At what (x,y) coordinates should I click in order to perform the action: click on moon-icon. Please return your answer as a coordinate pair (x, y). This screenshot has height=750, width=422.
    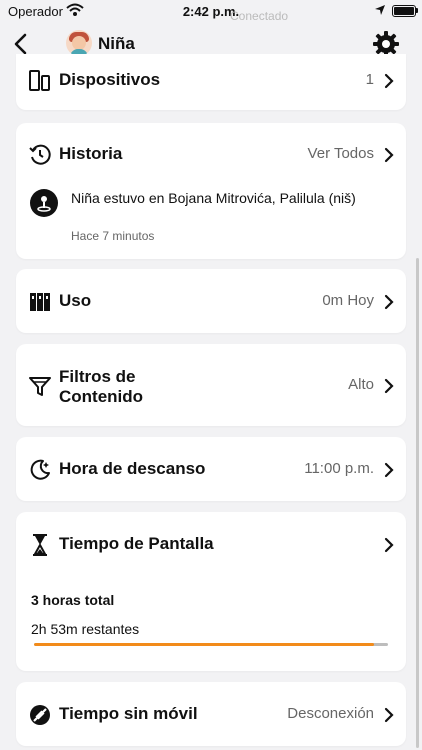
    Looking at the image, I should click on (40, 470).